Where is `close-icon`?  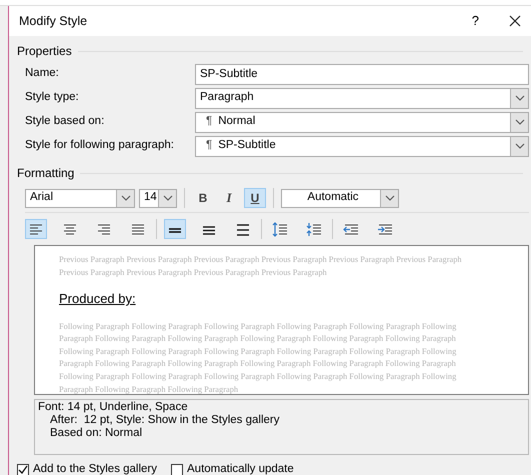
close-icon is located at coordinates (515, 21).